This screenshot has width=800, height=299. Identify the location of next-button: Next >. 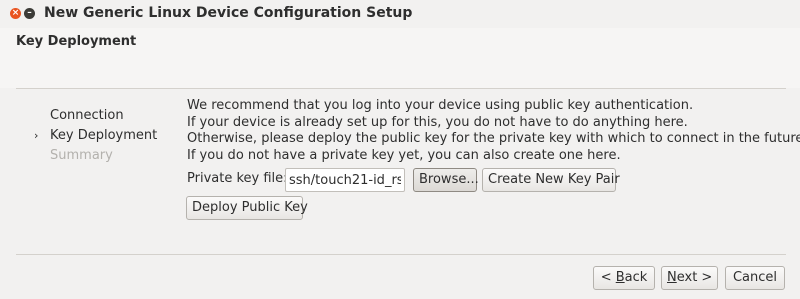
(689, 278).